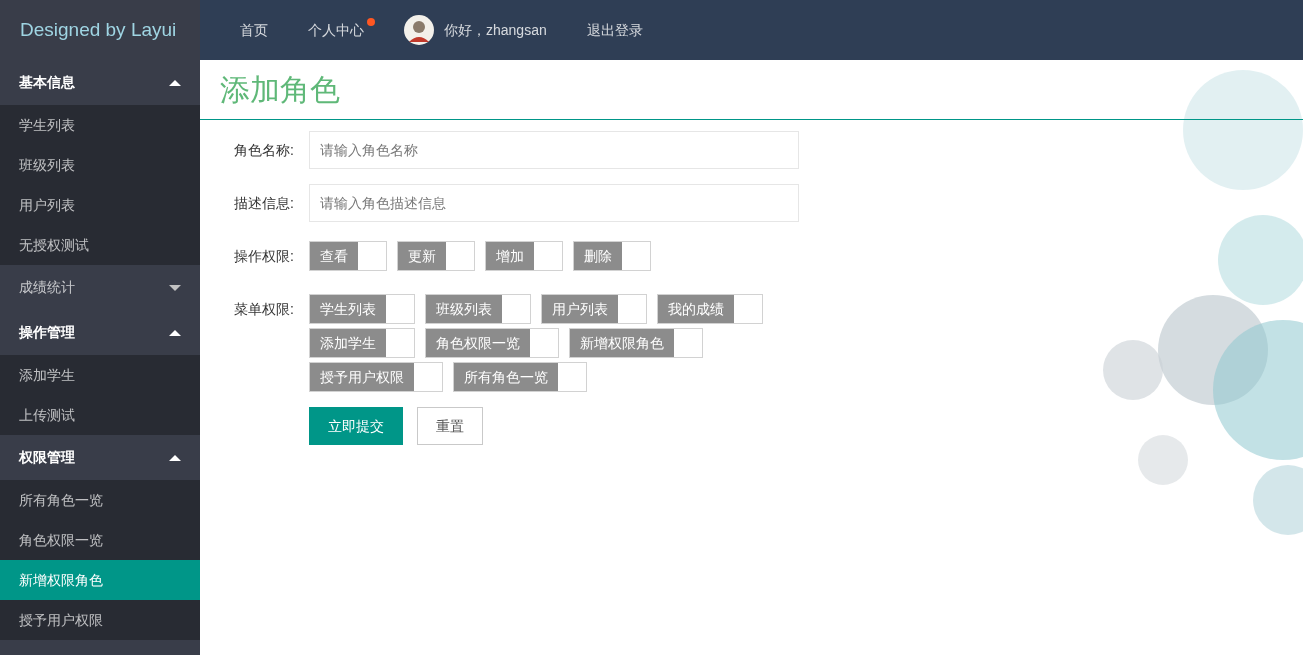 The image size is (1303, 655). I want to click on form-label: 操作权限:, so click(264, 256).